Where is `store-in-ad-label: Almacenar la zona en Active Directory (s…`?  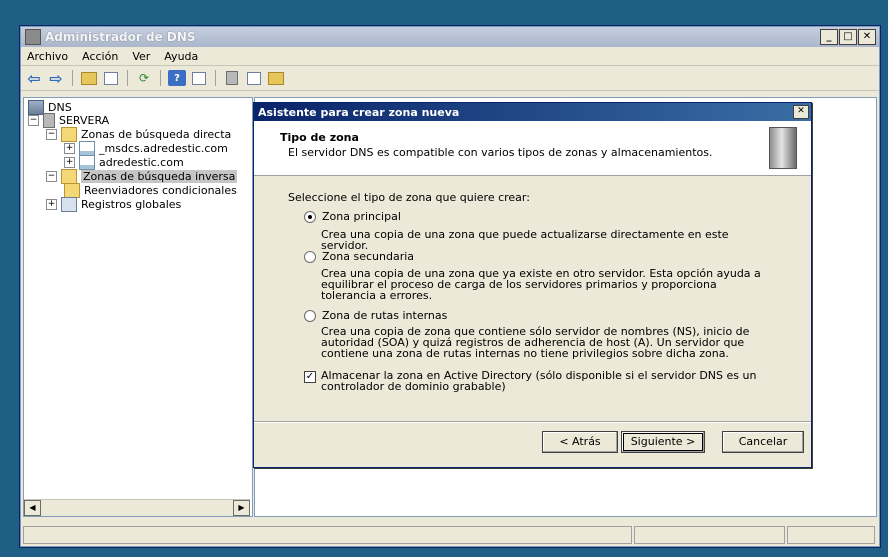
store-in-ad-label: Almacenar la zona en Active Directory (s… is located at coordinates (539, 381).